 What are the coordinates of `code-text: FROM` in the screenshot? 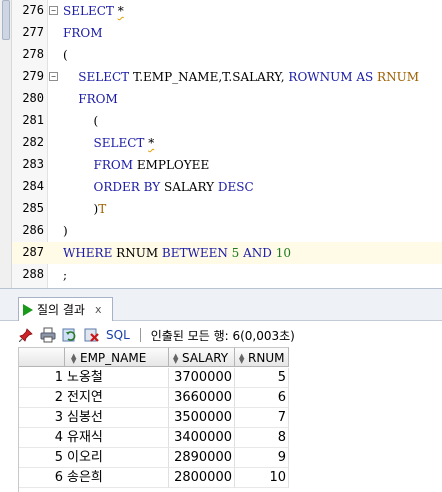 It's located at (90, 99).